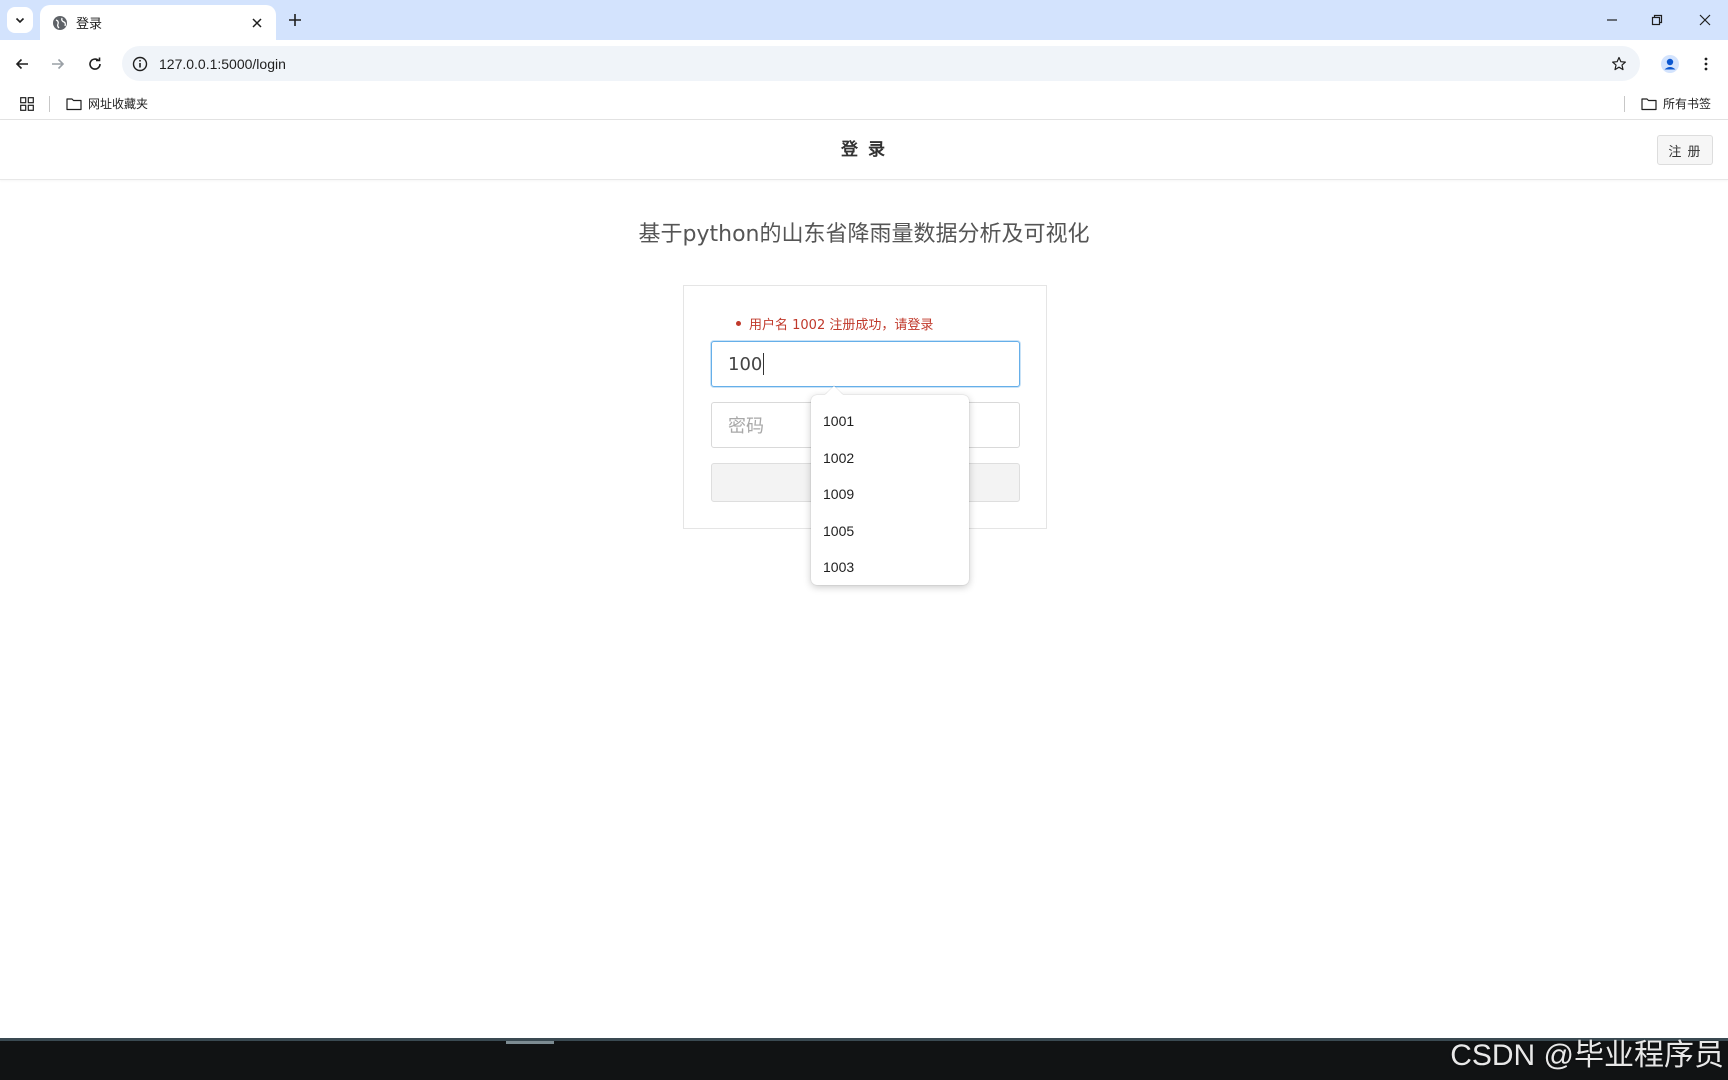 This screenshot has height=1080, width=1728. I want to click on page-header: 登 录 注 册, so click(864, 150).